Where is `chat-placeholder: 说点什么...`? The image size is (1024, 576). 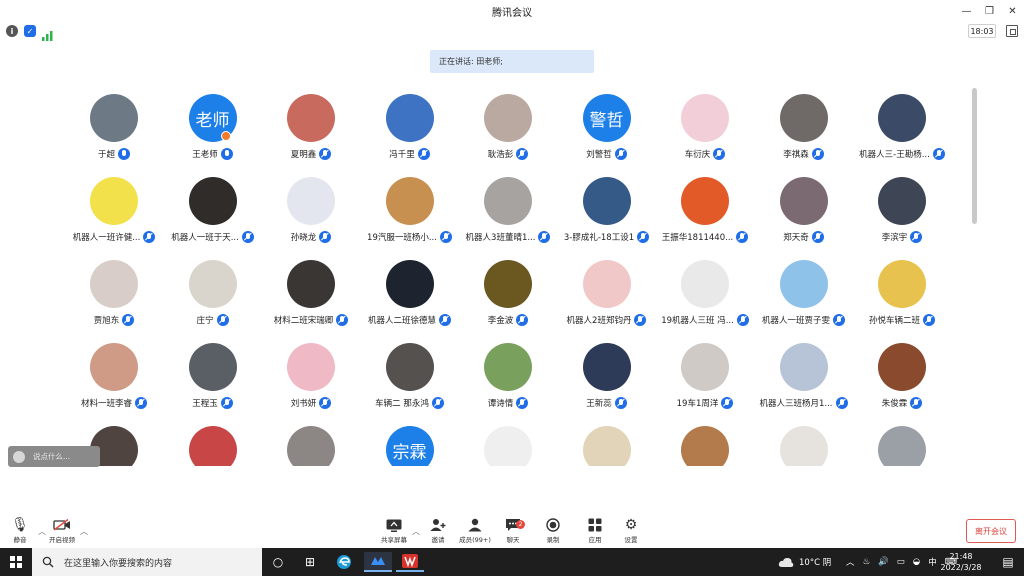 chat-placeholder: 说点什么... is located at coordinates (52, 456).